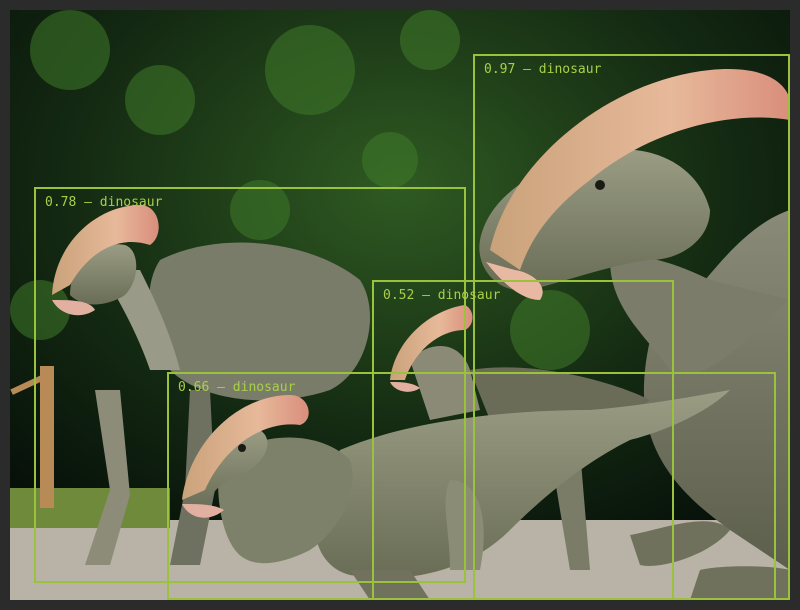  What do you see at coordinates (237, 387) in the screenshot?
I see `detection-label-4: 0.66 – dinosaur` at bounding box center [237, 387].